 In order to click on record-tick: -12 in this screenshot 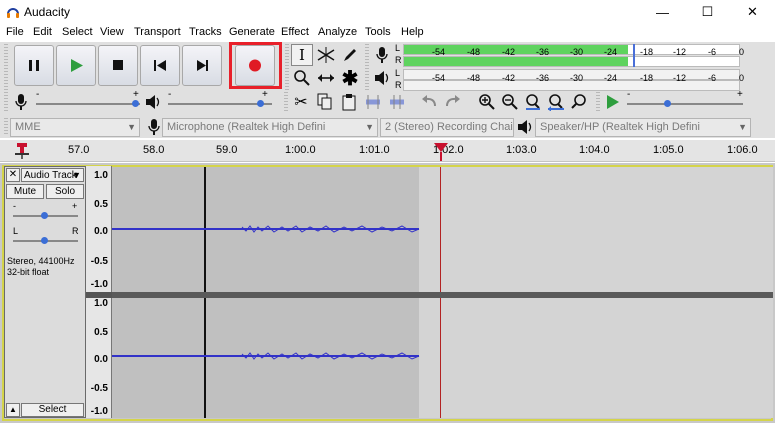, I will do `click(680, 52)`.